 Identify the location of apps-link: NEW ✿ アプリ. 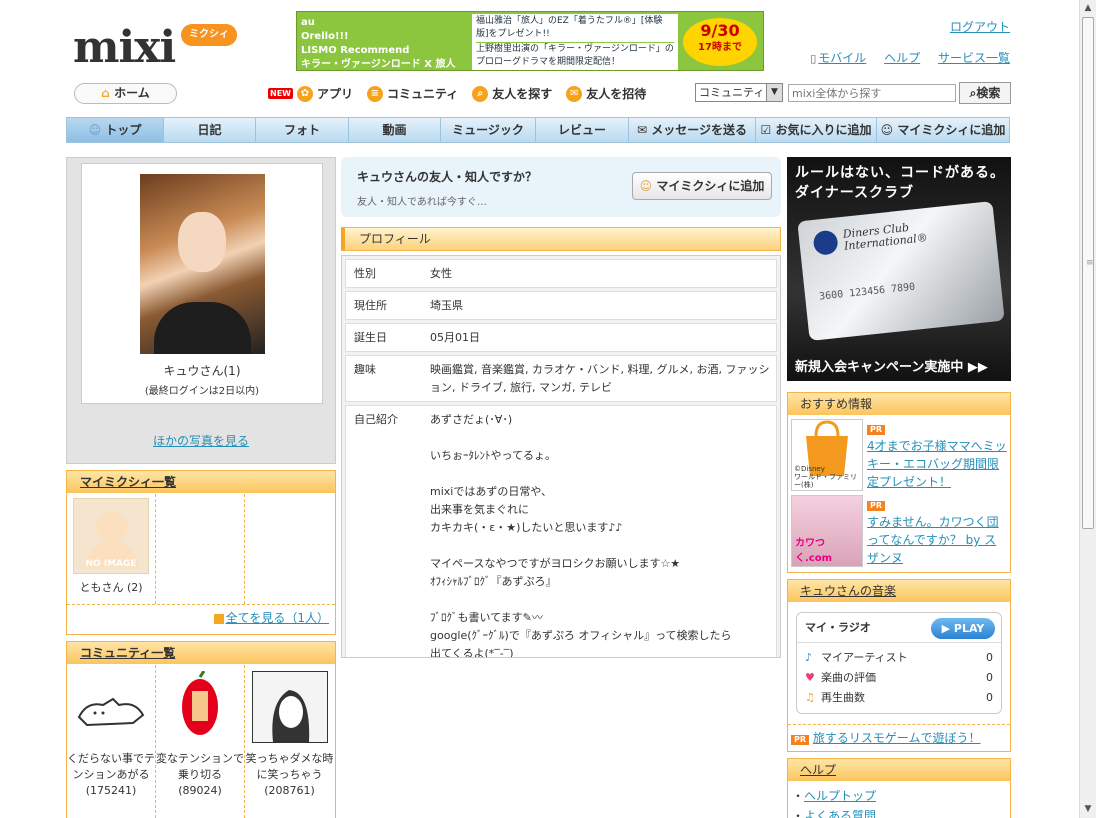
(310, 93).